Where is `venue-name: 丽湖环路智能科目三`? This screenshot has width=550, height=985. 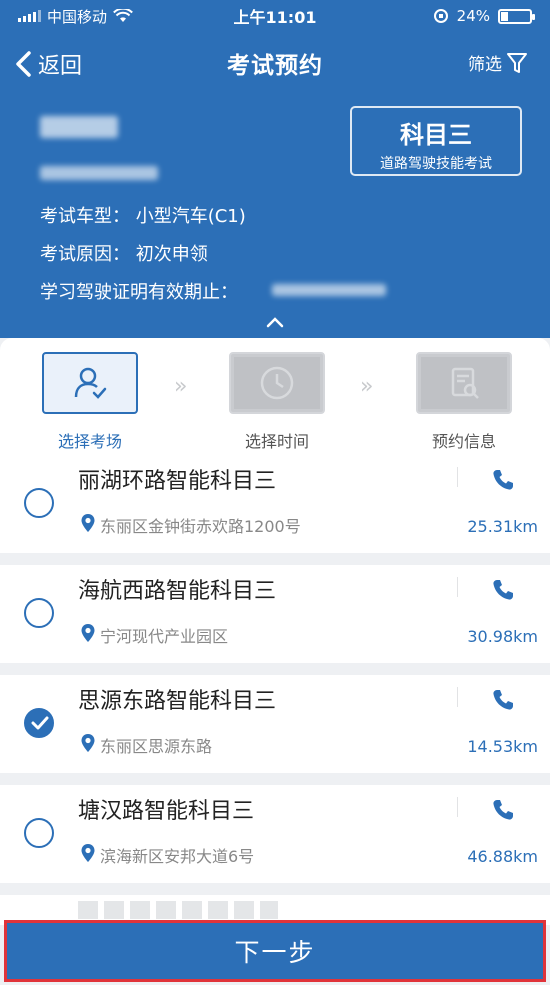 venue-name: 丽湖环路智能科目三 is located at coordinates (177, 481).